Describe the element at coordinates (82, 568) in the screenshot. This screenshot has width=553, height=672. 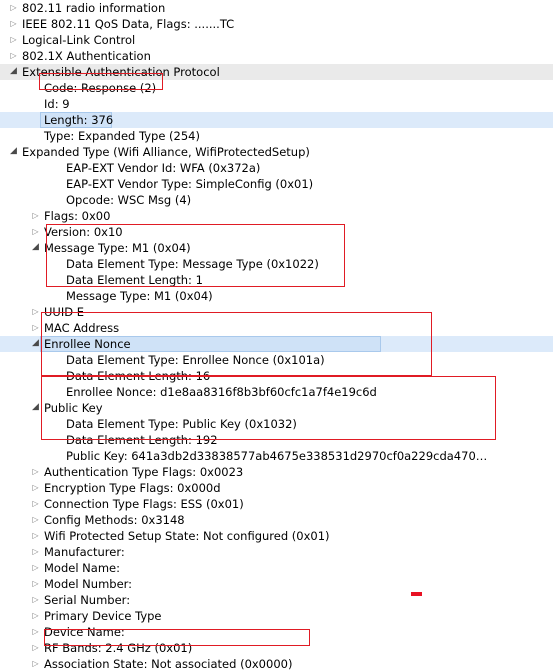
I see `tree-row-label: Model Name:` at that location.